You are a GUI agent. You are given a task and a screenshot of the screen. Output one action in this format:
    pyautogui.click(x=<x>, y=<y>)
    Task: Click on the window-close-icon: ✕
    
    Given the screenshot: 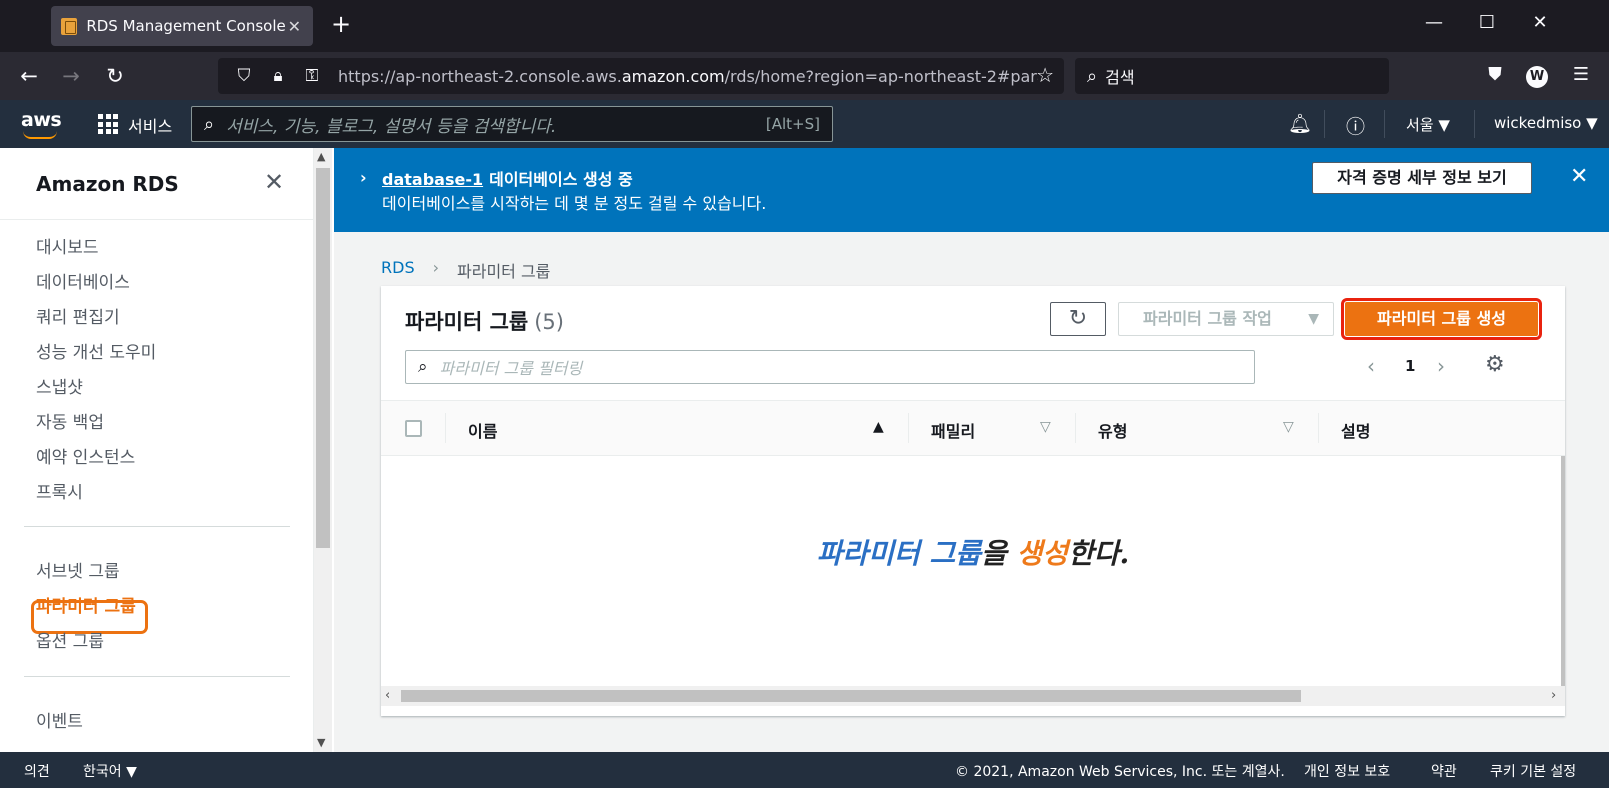 What is the action you would take?
    pyautogui.click(x=1540, y=22)
    